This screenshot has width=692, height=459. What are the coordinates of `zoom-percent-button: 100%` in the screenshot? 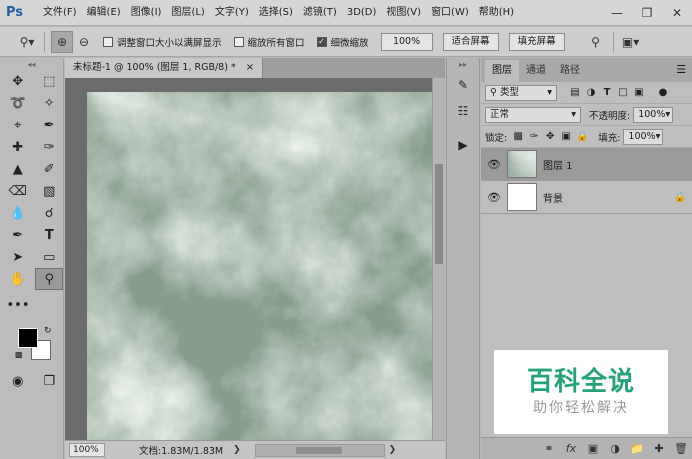 It's located at (406, 41).